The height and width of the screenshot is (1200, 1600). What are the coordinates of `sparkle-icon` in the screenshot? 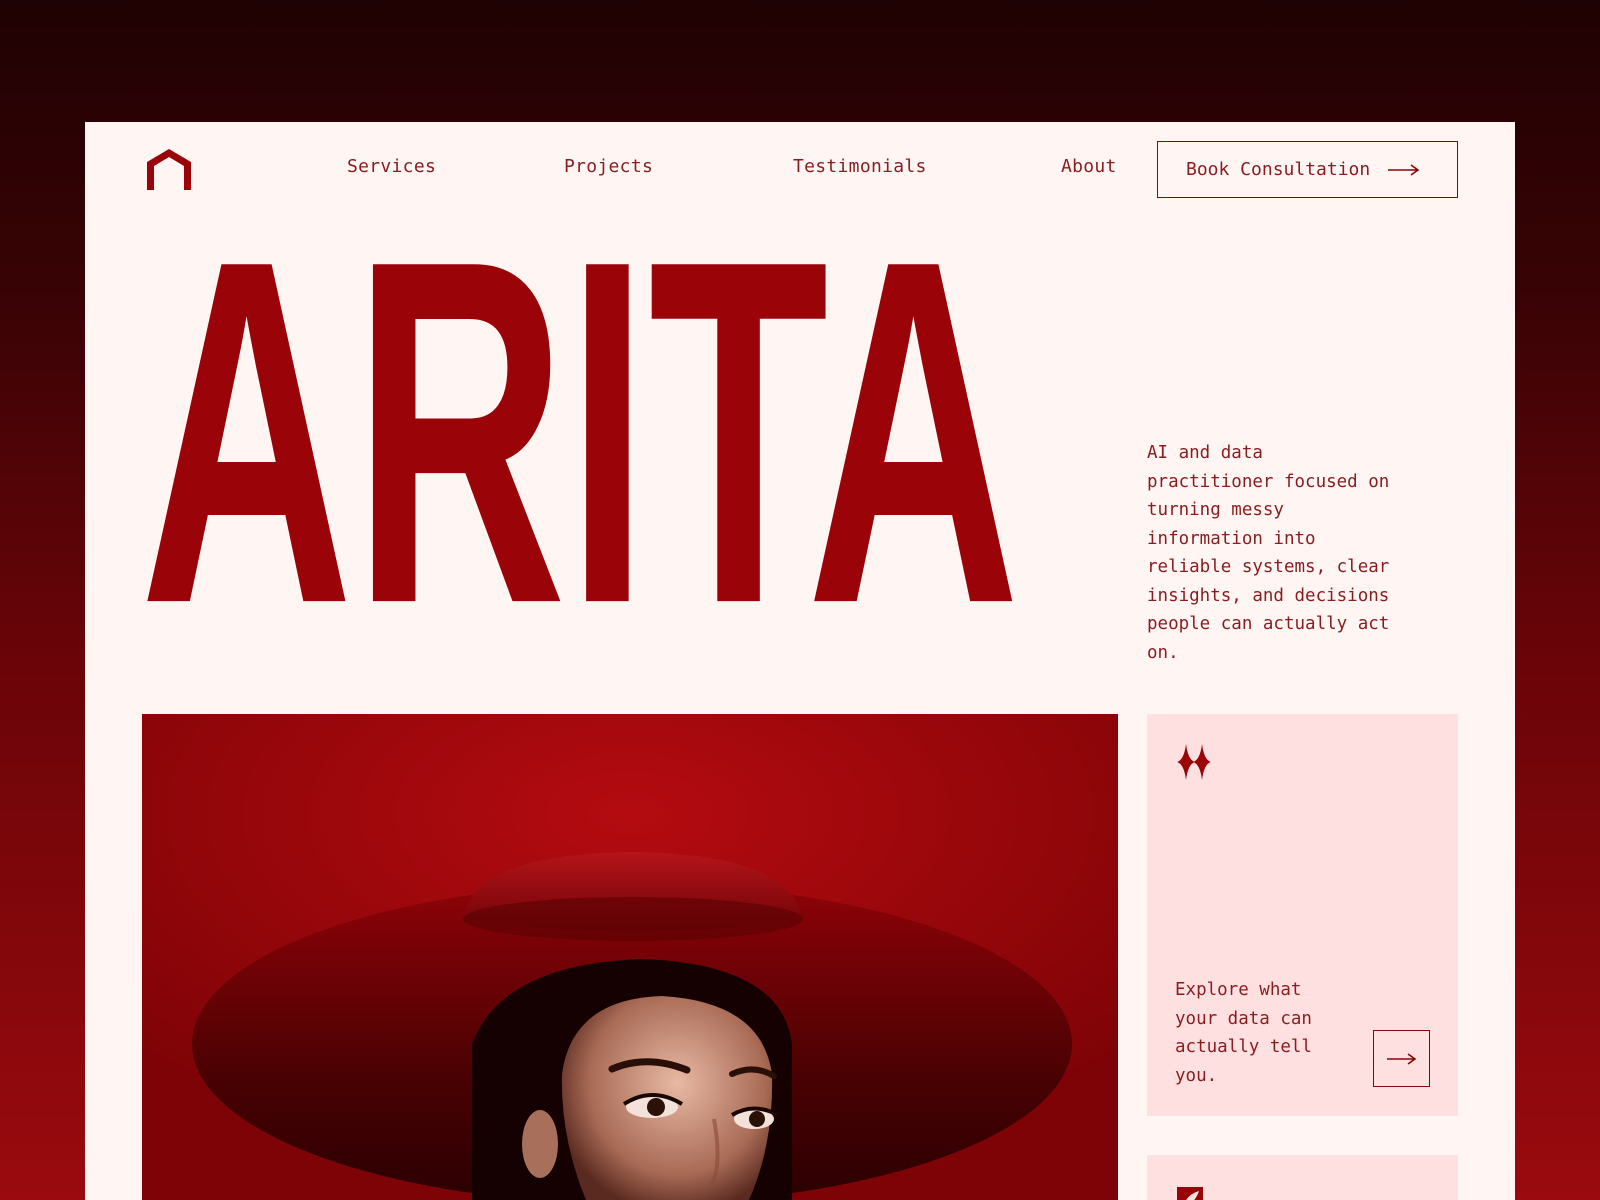 It's located at (1194, 762).